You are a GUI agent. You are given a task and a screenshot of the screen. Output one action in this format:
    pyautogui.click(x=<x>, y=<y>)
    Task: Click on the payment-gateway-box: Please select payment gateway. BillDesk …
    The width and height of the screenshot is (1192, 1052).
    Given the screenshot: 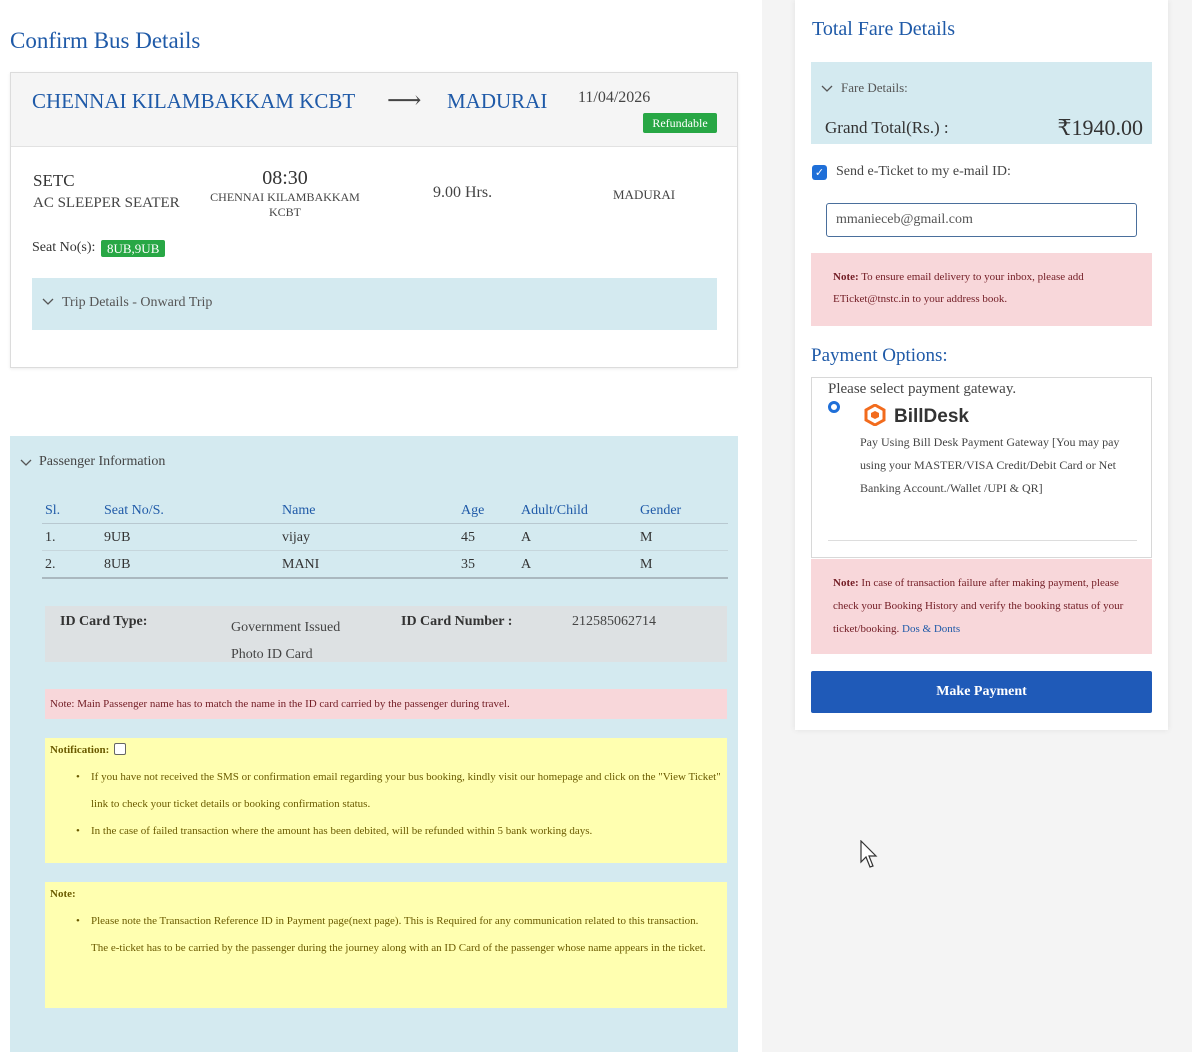 What is the action you would take?
    pyautogui.click(x=981, y=467)
    